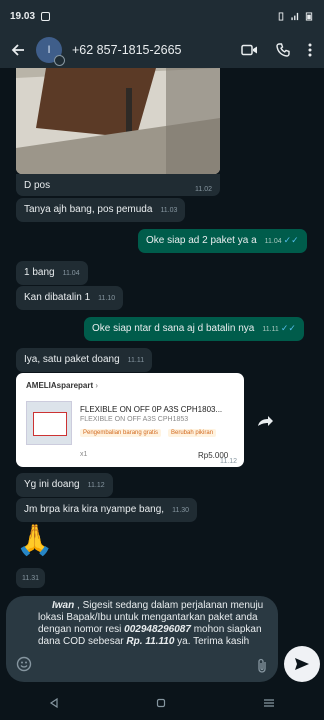 The width and height of the screenshot is (324, 720). I want to click on battery-icon, so click(309, 16).